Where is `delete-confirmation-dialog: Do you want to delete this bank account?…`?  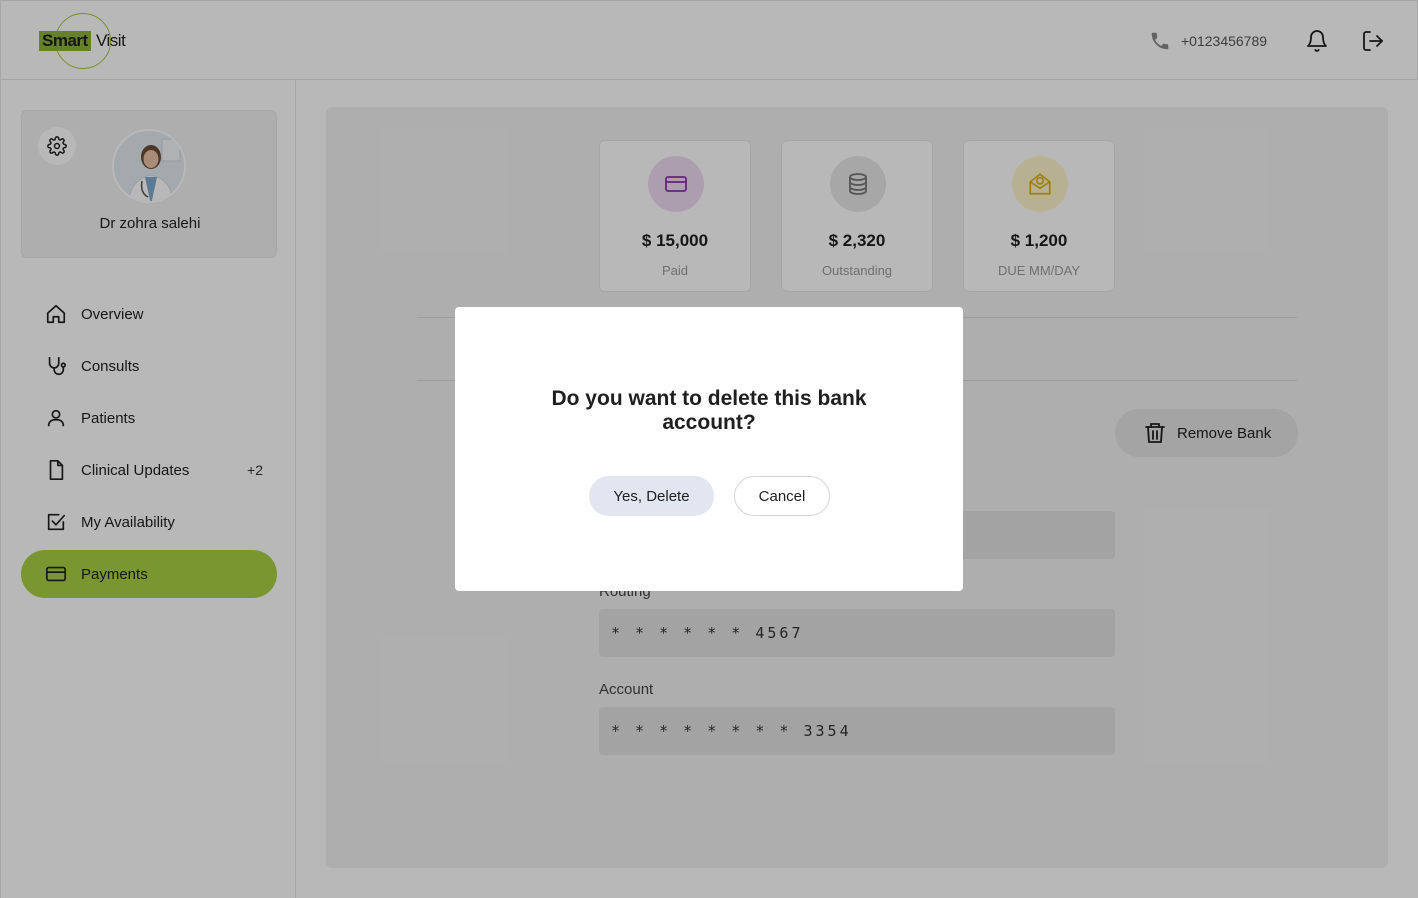 delete-confirmation-dialog: Do you want to delete this bank account?… is located at coordinates (709, 449).